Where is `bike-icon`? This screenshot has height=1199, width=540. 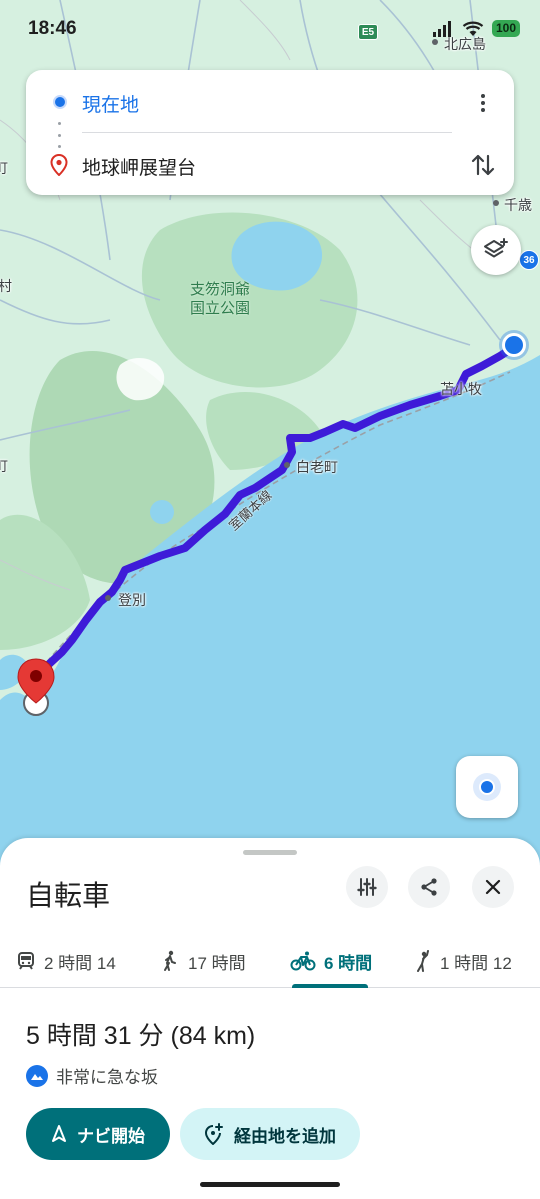 bike-icon is located at coordinates (303, 961).